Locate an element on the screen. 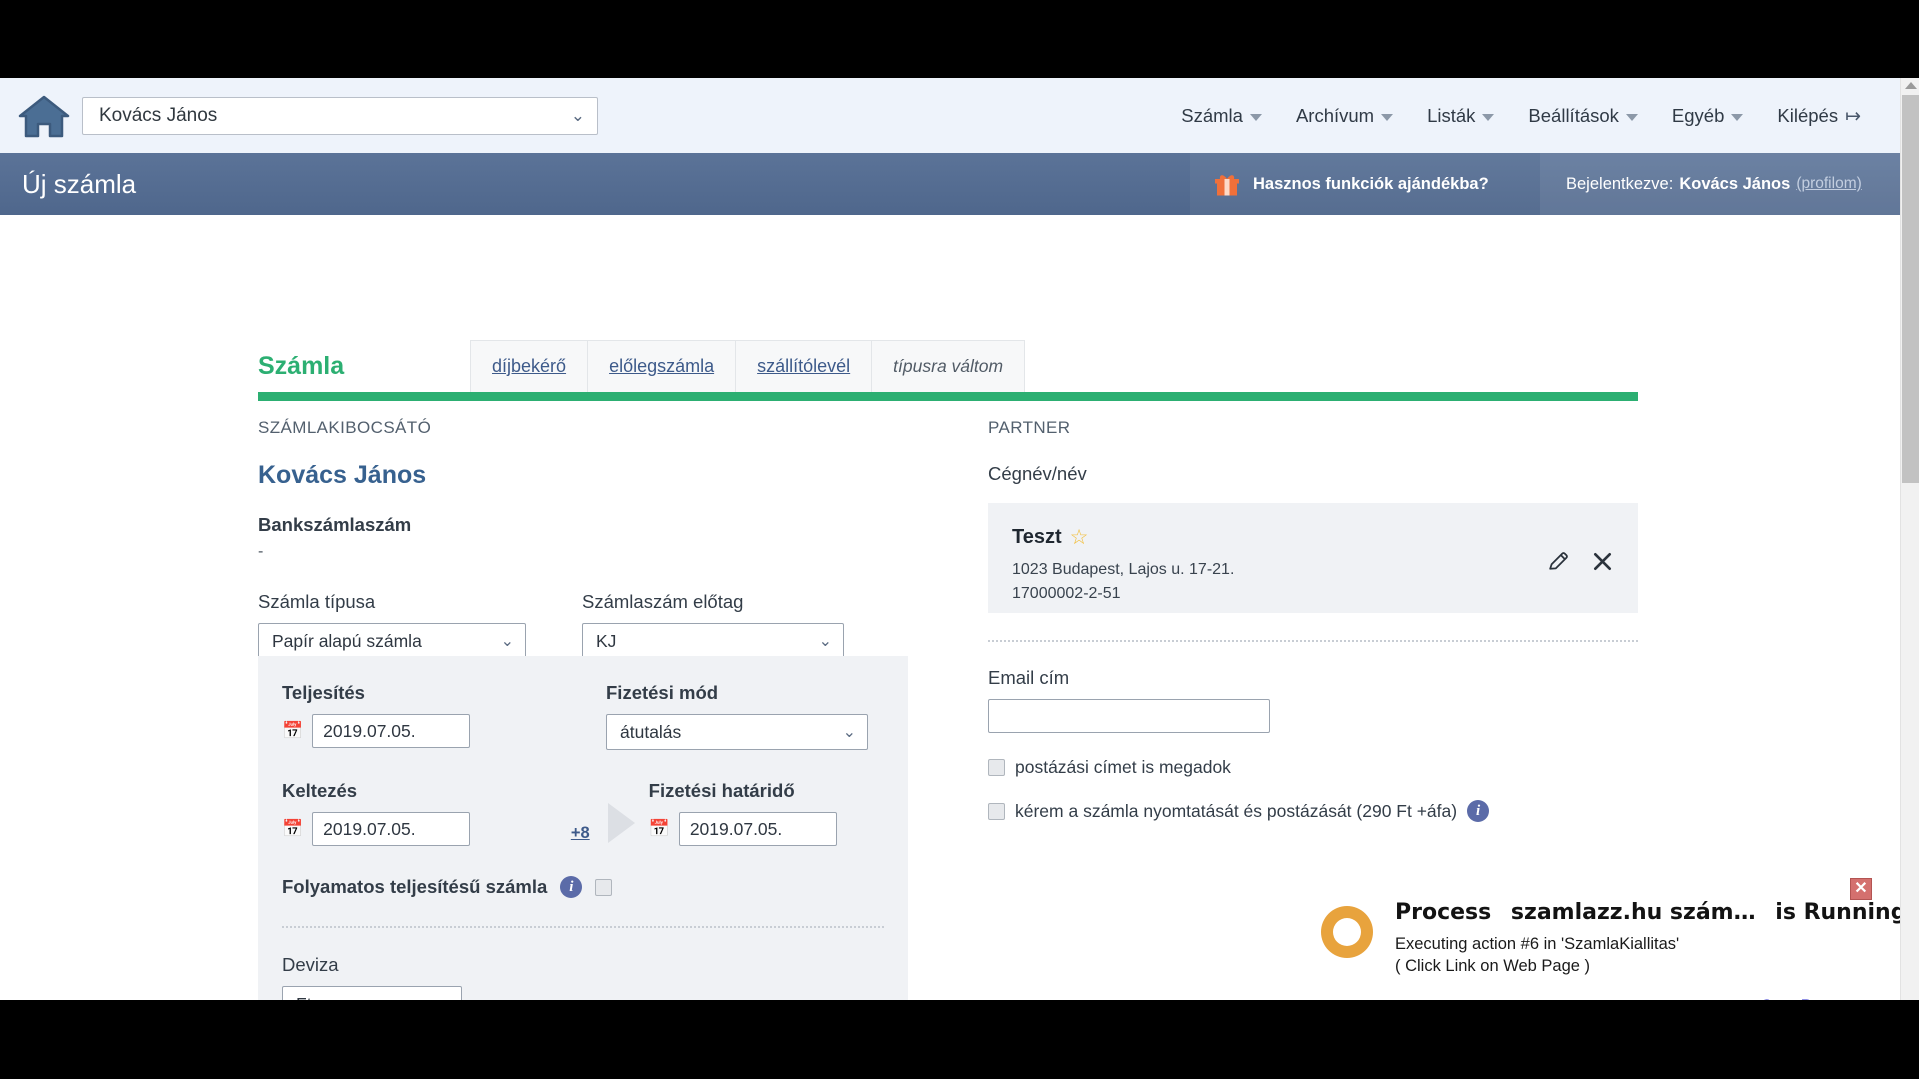 The height and width of the screenshot is (1079, 1919). print-and-post-checkbox is located at coordinates (996, 811).